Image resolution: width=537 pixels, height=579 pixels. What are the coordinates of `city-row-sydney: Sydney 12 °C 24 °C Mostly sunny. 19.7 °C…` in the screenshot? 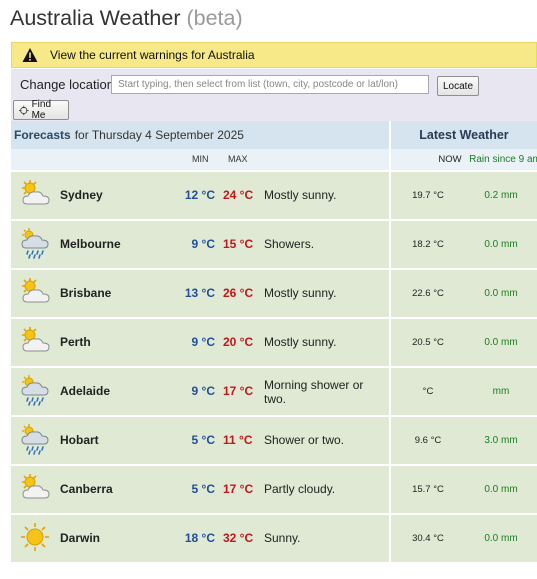 It's located at (274, 195).